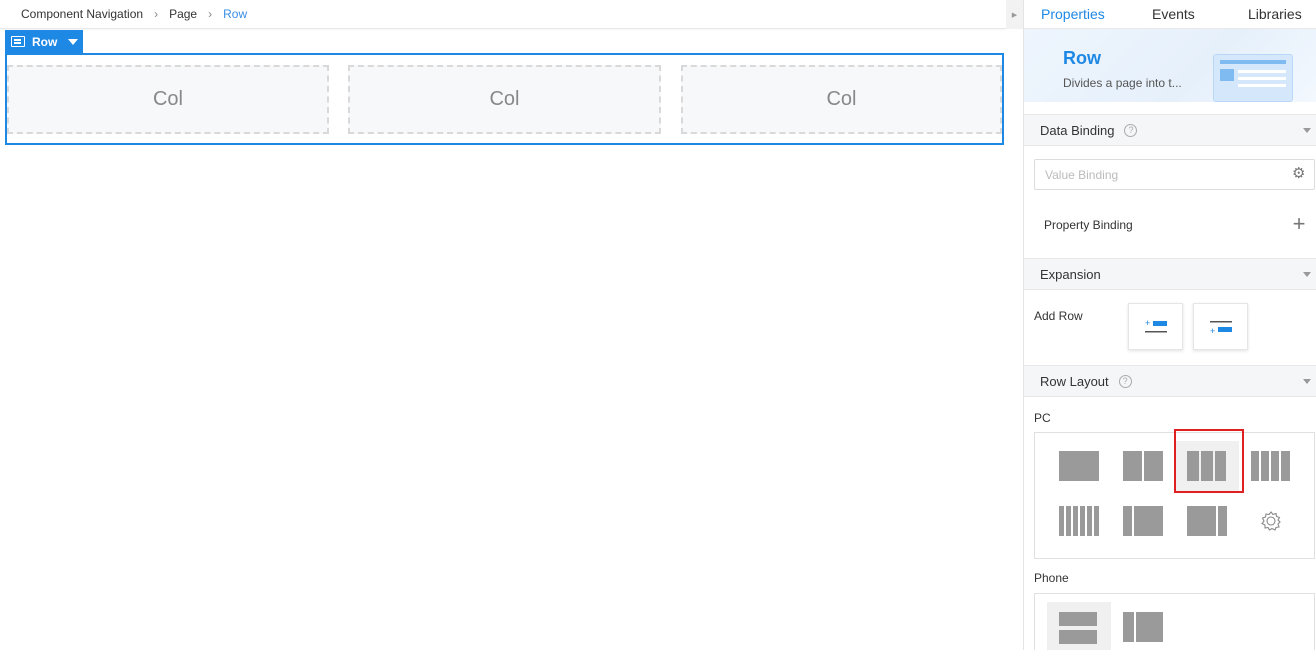 The height and width of the screenshot is (650, 1316). I want to click on phone-layout-grid, so click(1174, 621).